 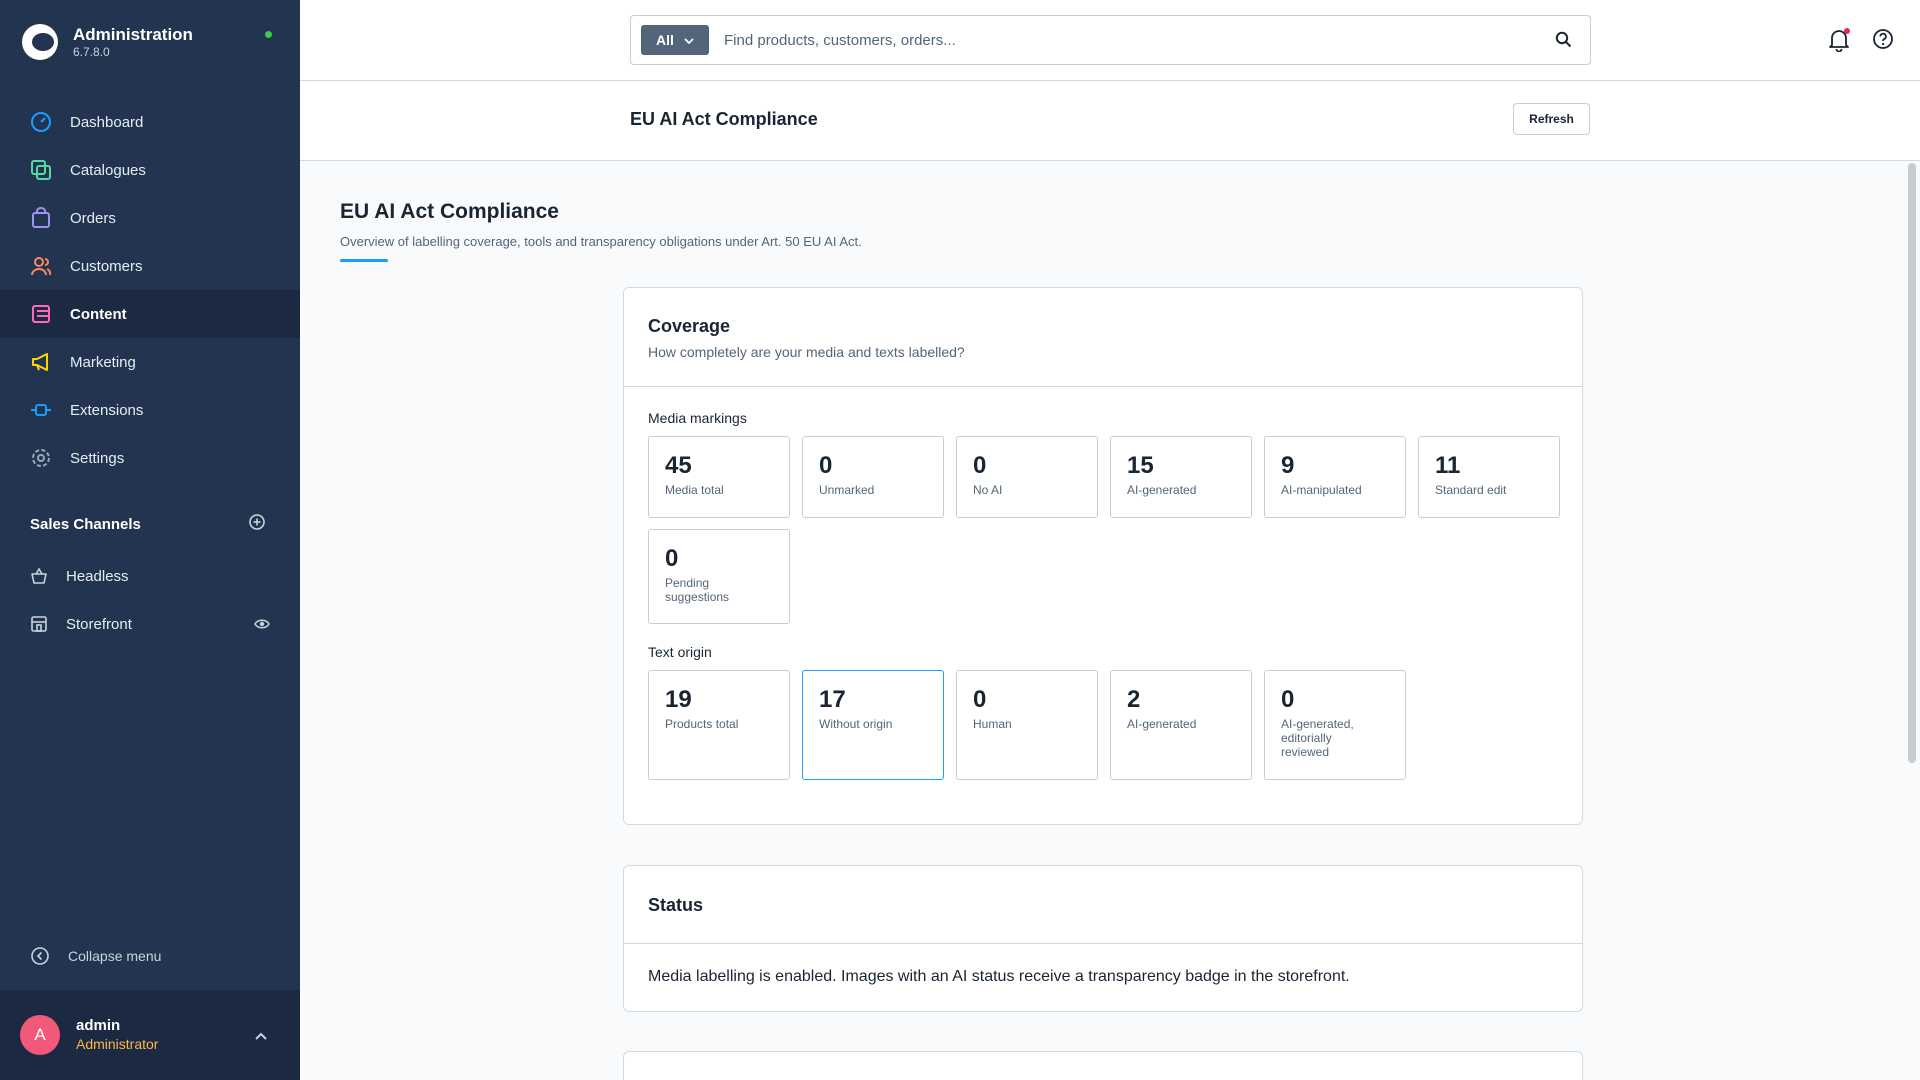 What do you see at coordinates (107, 122) in the screenshot?
I see `nav-label: Dashboard` at bounding box center [107, 122].